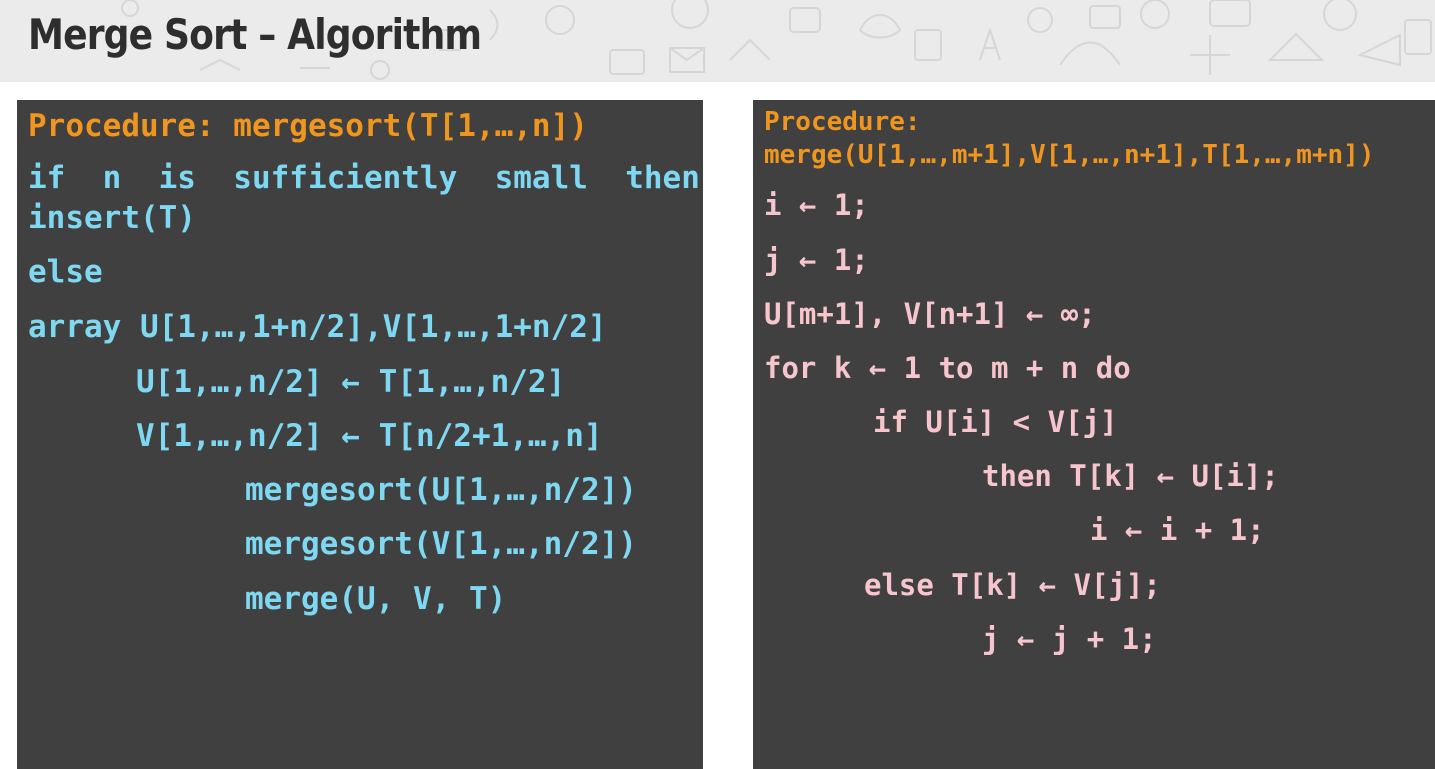 This screenshot has width=1435, height=769. Describe the element at coordinates (351, 382) in the screenshot. I see `code-line-assign-u: U[1,…,n/2] ← T[1,…,n/2]` at that location.